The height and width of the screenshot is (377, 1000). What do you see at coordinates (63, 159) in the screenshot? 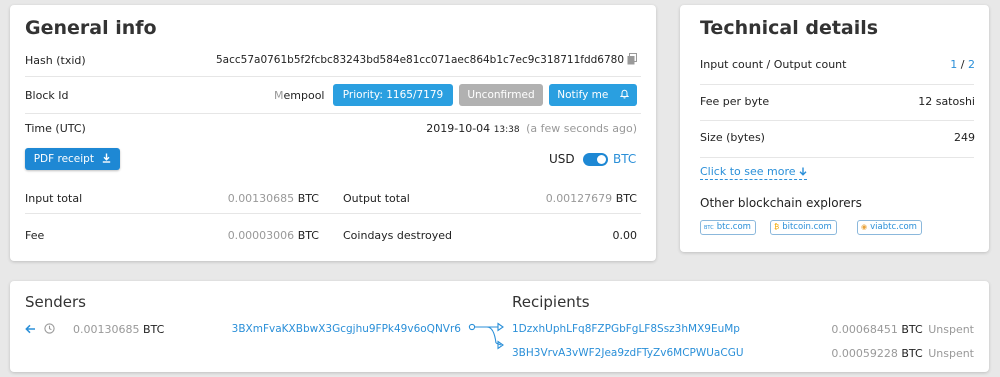
I see `pdf-receipt-label: PDF receipt` at bounding box center [63, 159].